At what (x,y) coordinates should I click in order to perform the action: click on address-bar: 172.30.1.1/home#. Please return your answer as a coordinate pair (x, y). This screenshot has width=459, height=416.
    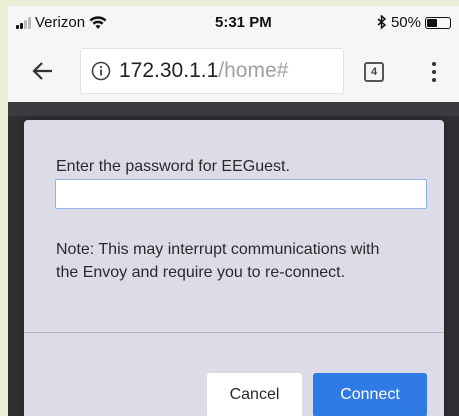
    Looking at the image, I should click on (212, 71).